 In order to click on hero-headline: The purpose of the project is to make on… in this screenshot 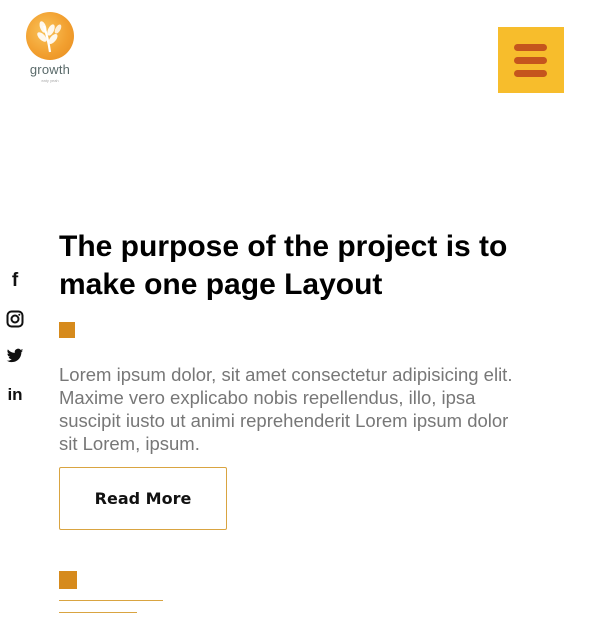, I will do `click(283, 265)`.